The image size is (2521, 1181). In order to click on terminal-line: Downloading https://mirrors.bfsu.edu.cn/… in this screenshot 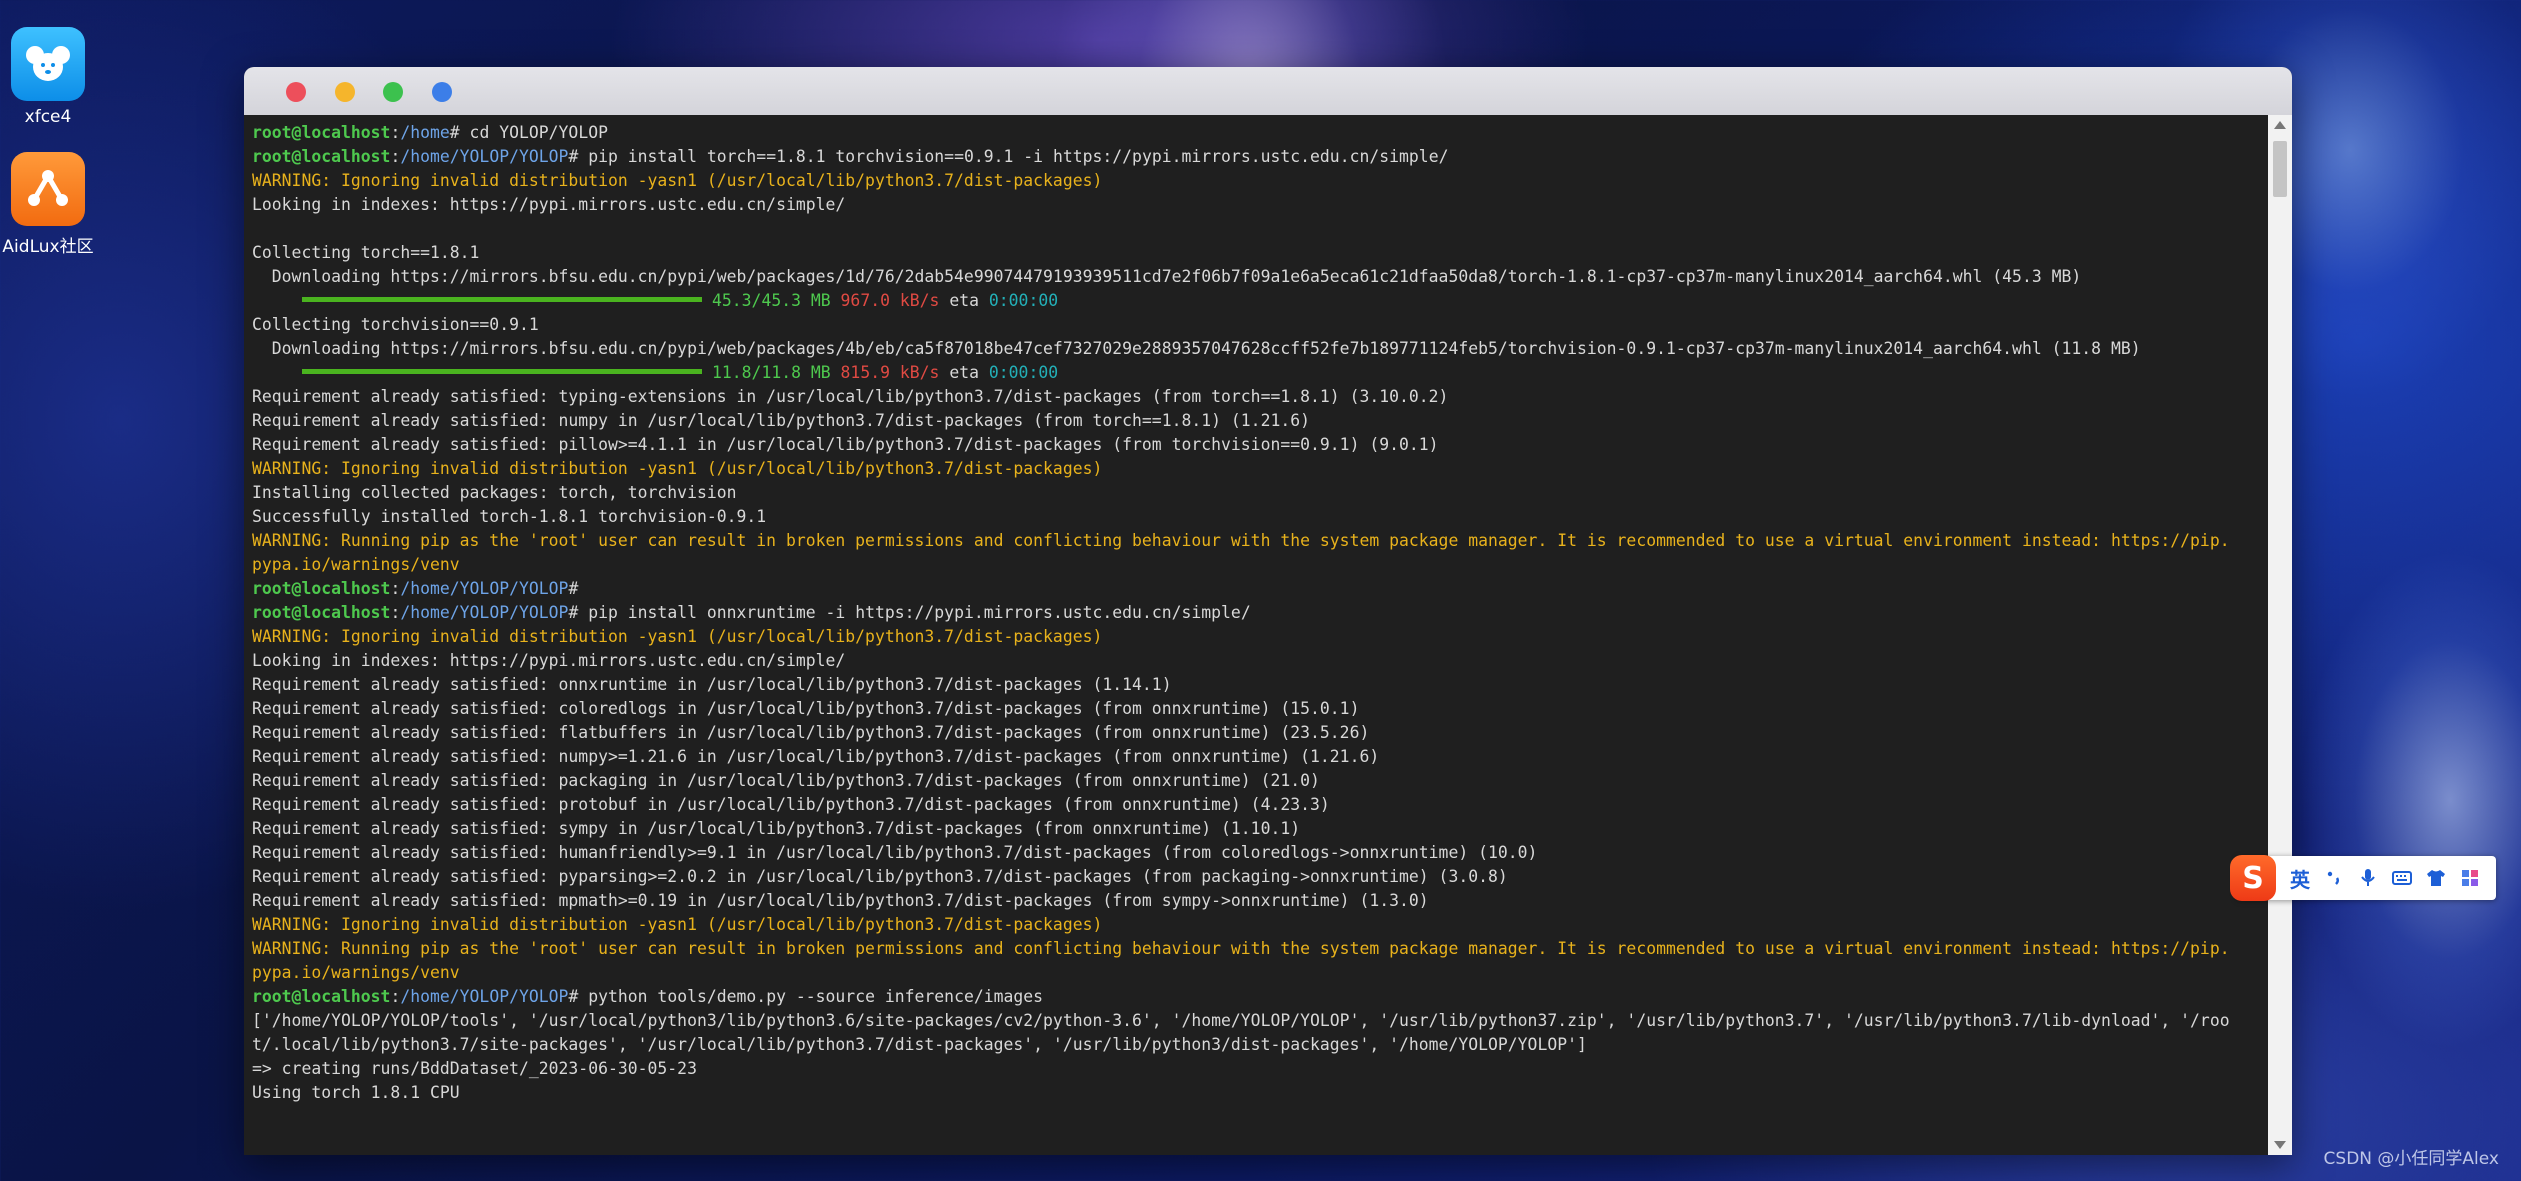, I will do `click(1259, 349)`.